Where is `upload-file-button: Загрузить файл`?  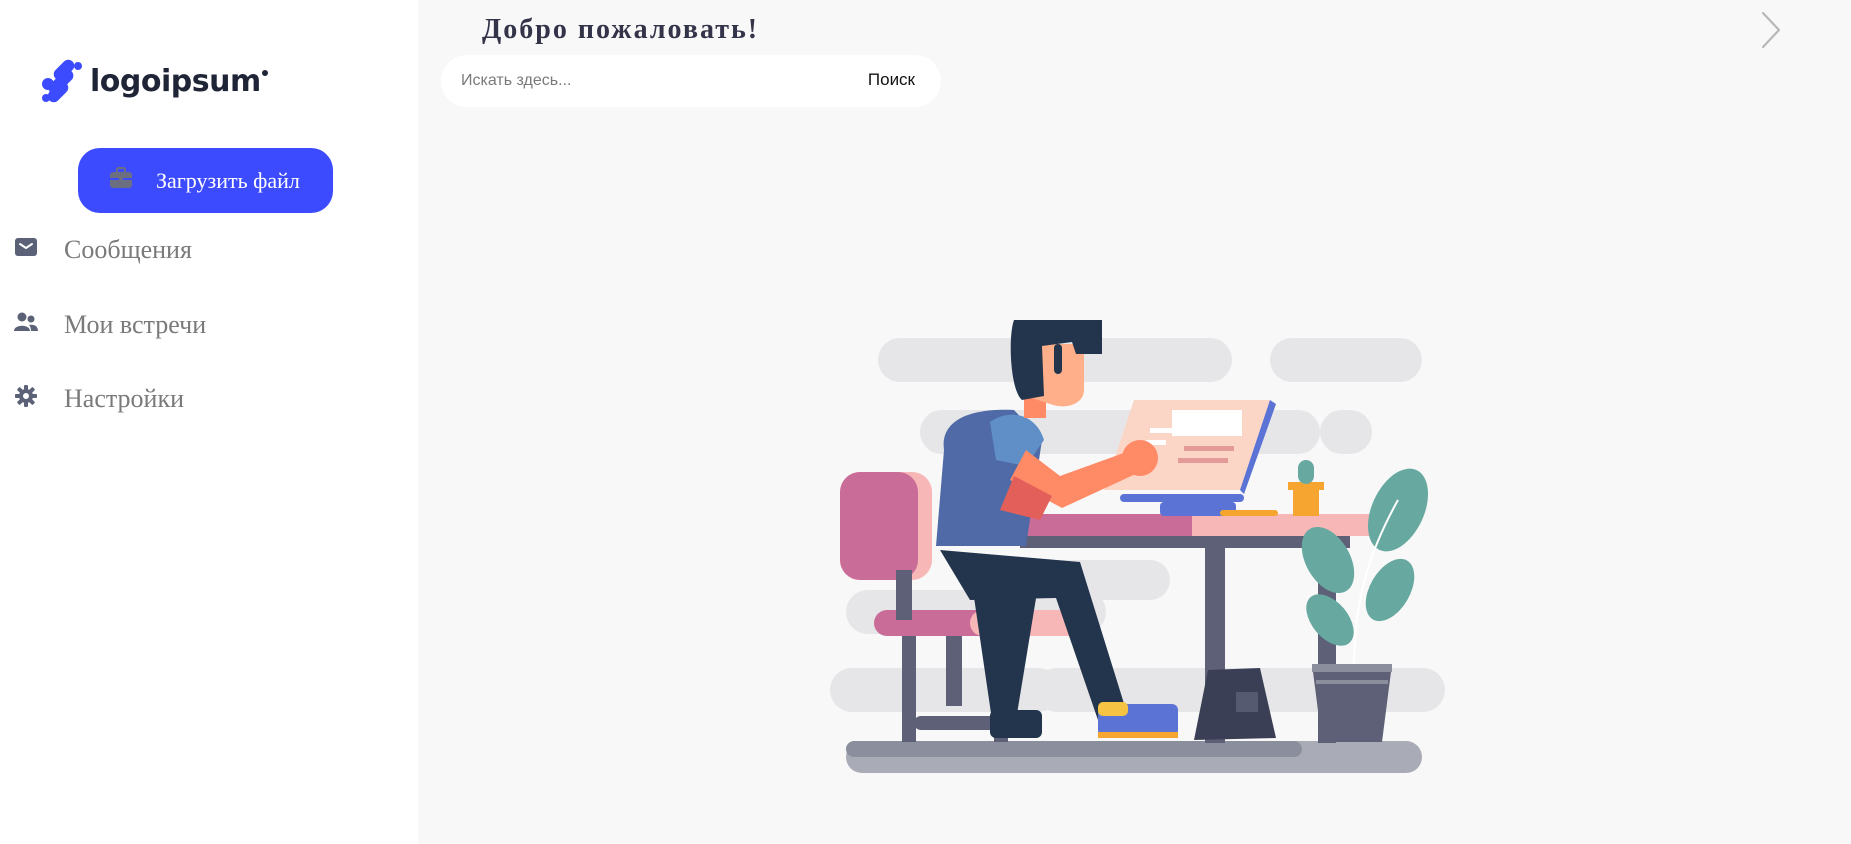 upload-file-button: Загрузить файл is located at coordinates (205, 180).